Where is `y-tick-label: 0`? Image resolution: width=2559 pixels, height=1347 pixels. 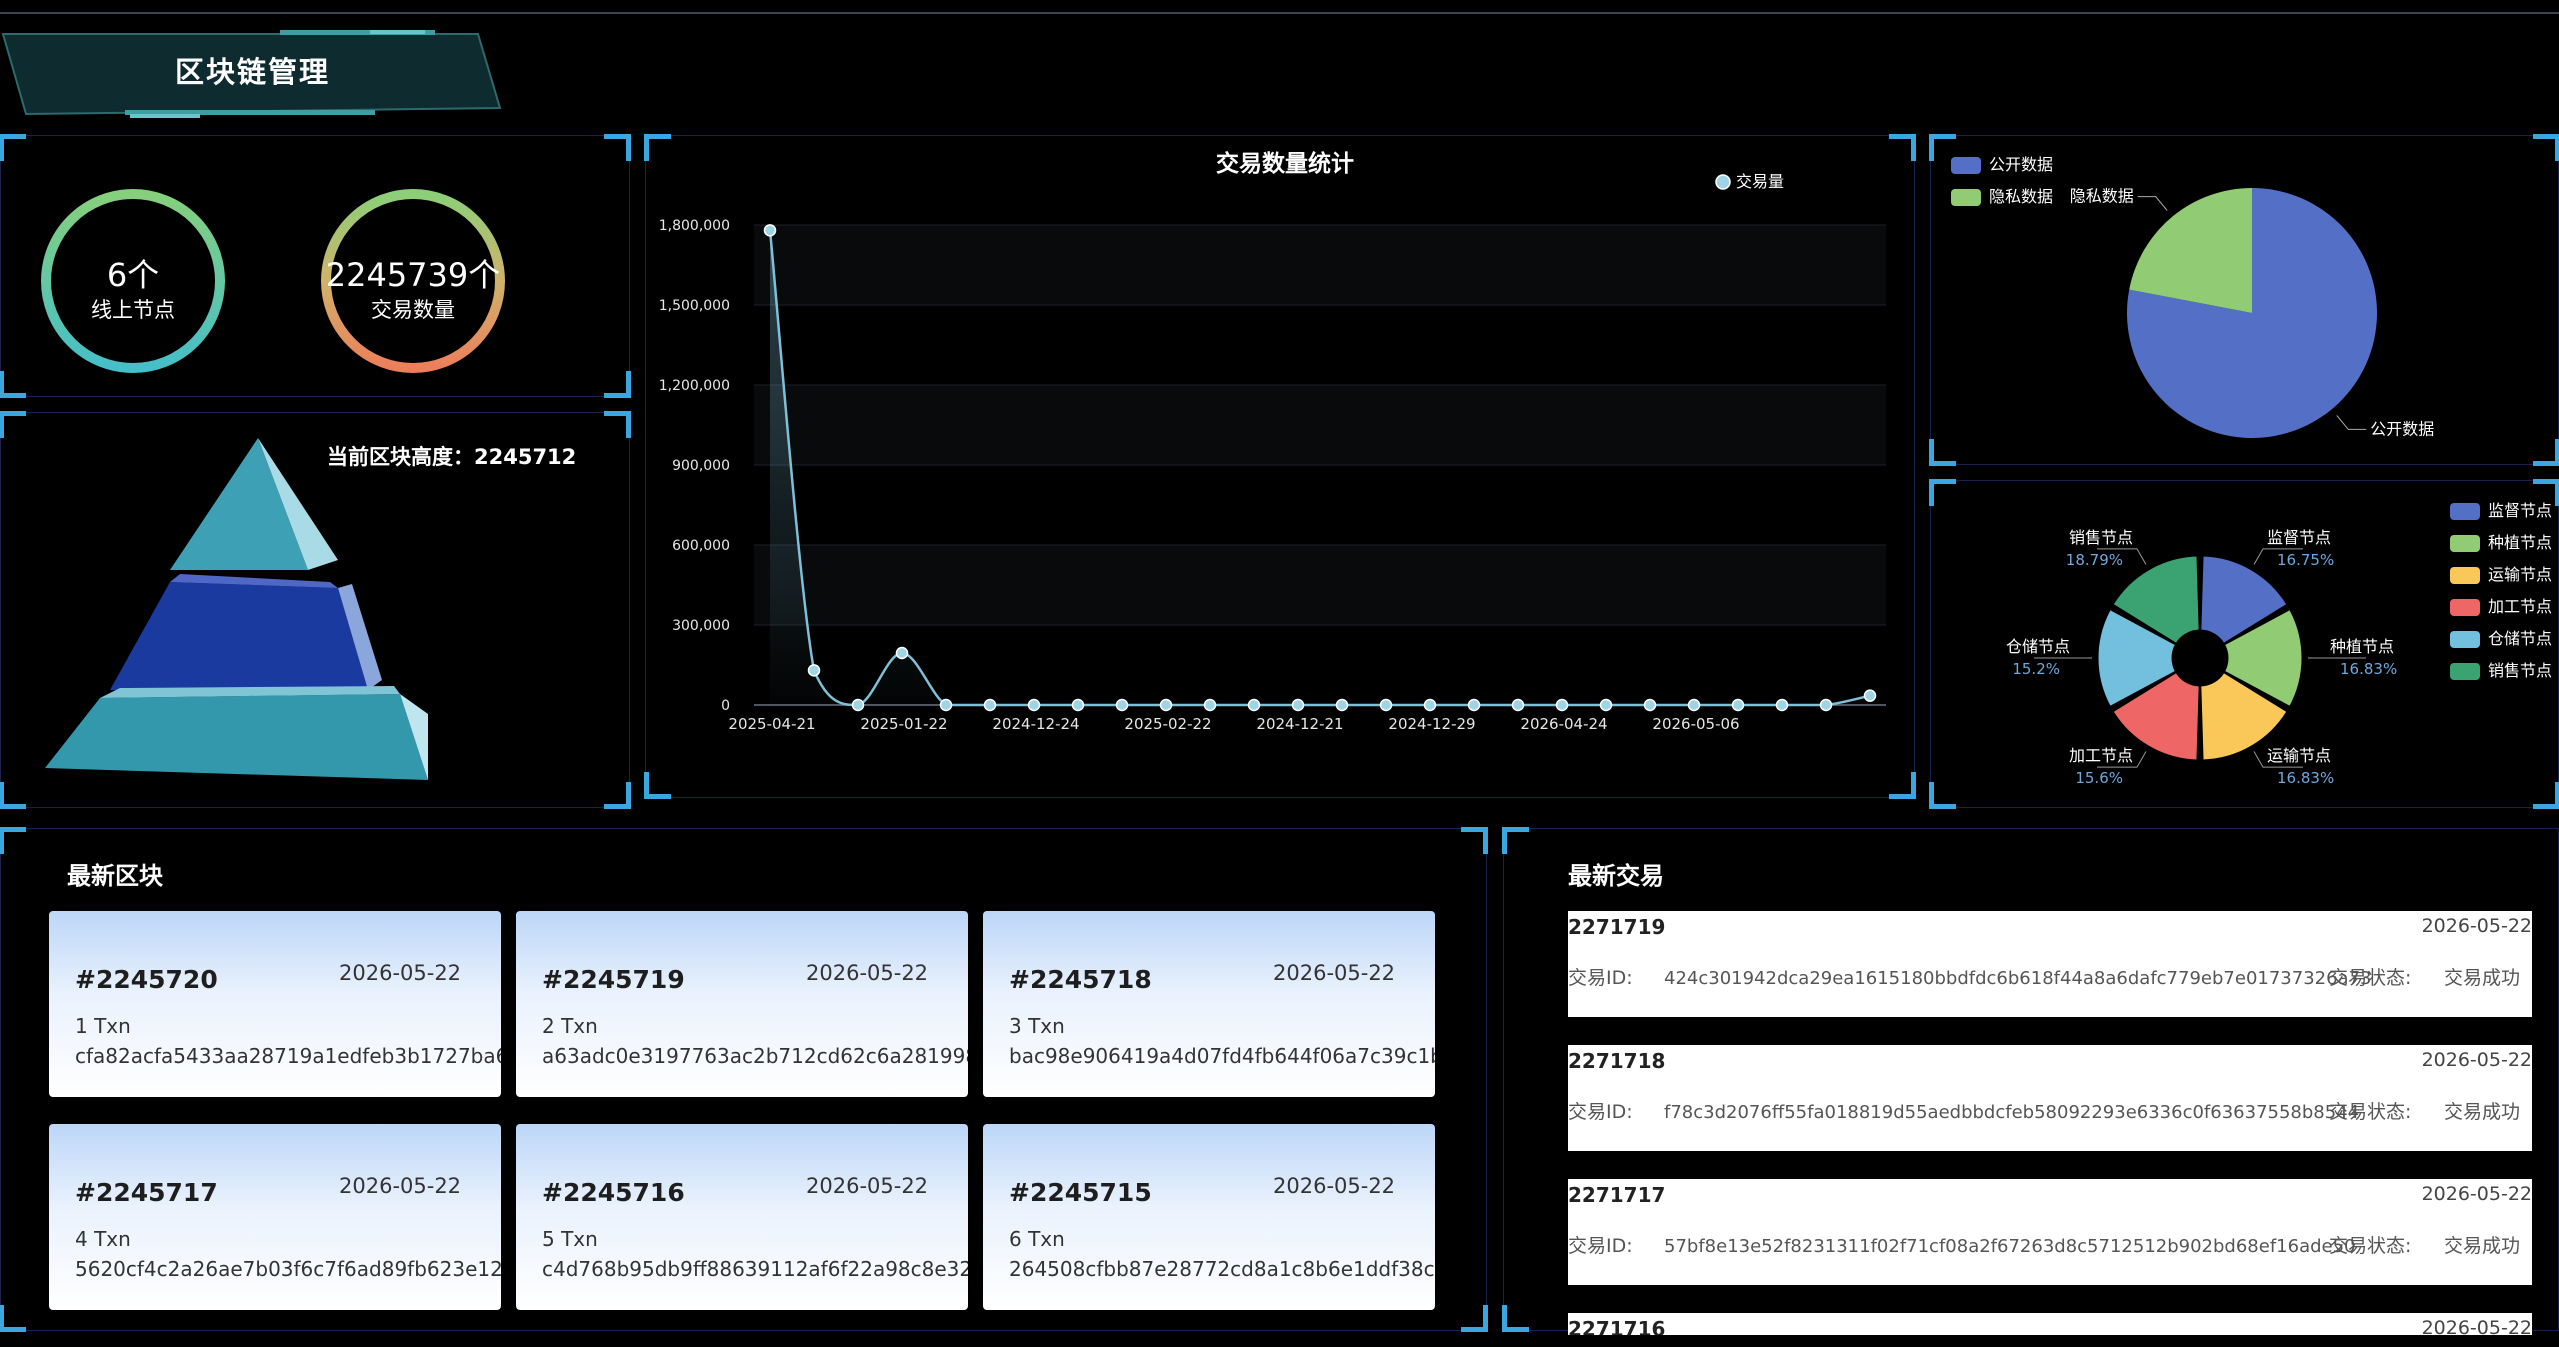
y-tick-label: 0 is located at coordinates (725, 706).